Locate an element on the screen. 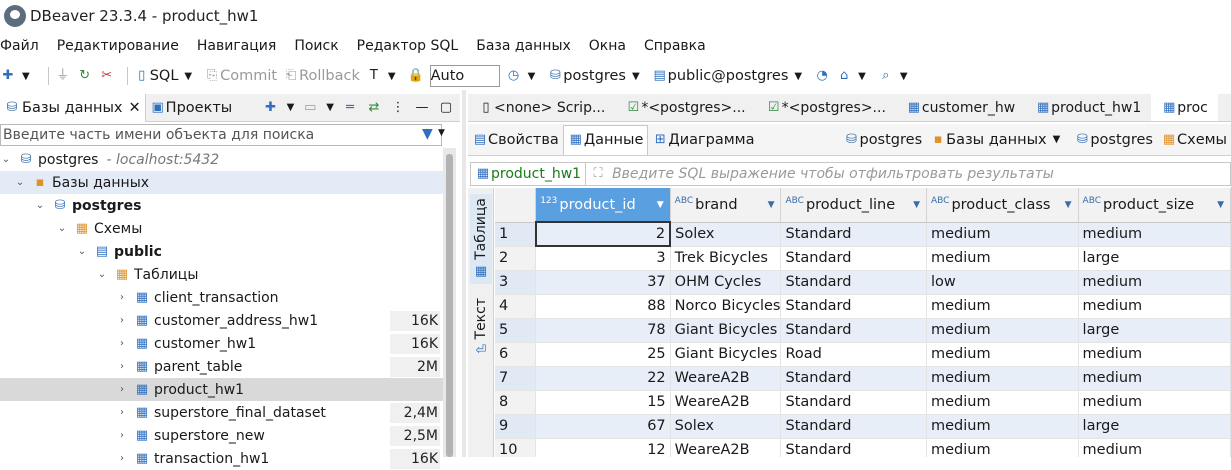 The height and width of the screenshot is (470, 1231). view-menu-icon: ⋮ is located at coordinates (398, 108).